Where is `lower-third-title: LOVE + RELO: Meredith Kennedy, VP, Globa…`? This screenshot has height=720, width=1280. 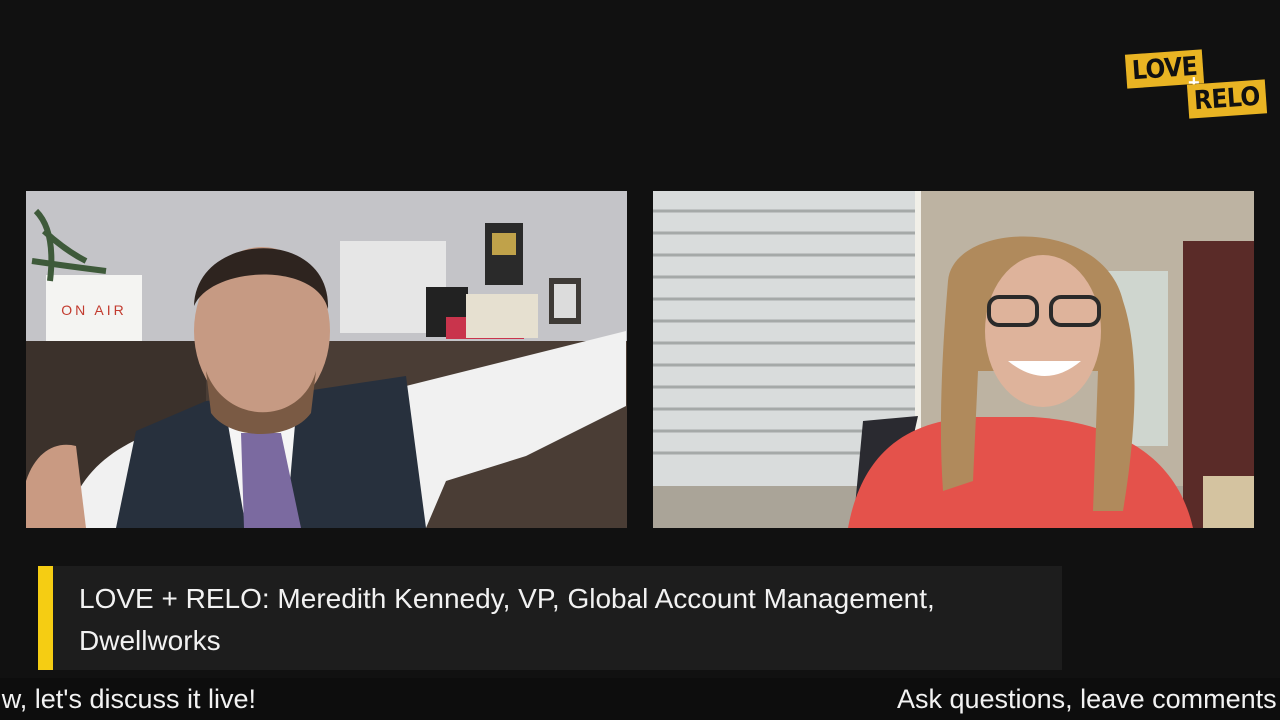 lower-third-title: LOVE + RELO: Meredith Kennedy, VP, Globa… is located at coordinates (507, 619).